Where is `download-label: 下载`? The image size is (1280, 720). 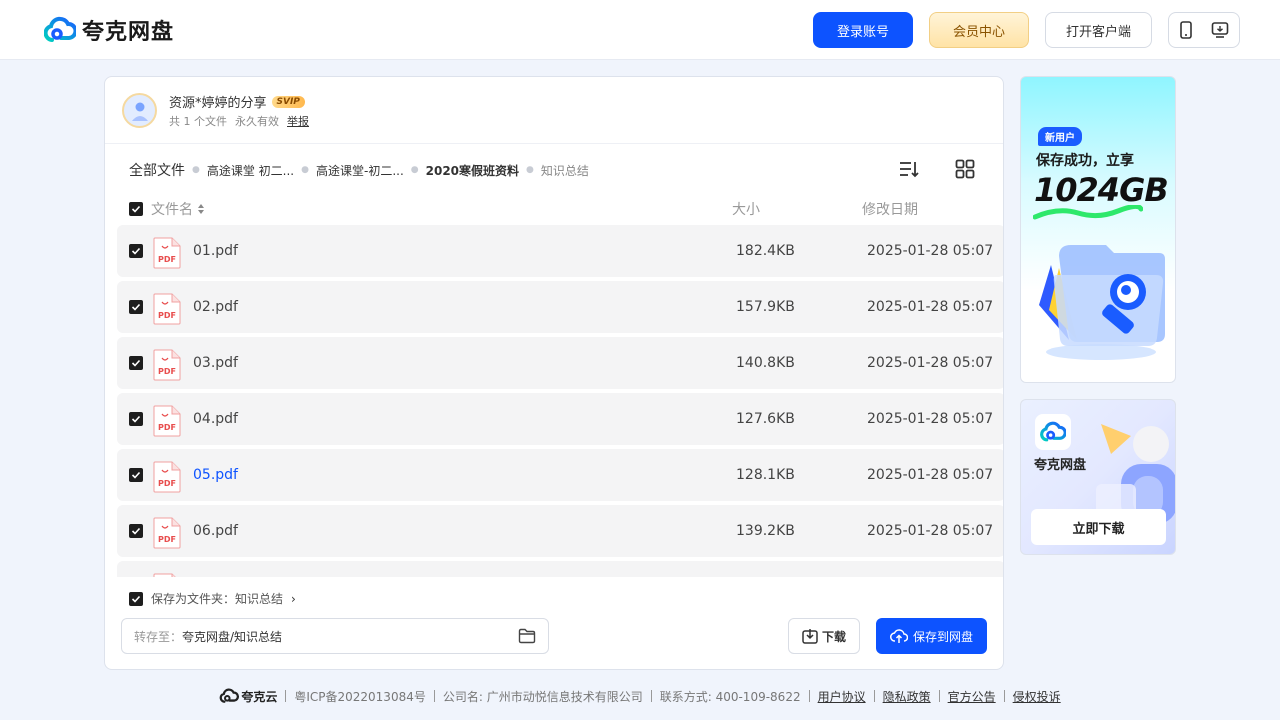
download-label: 下载 is located at coordinates (833, 636).